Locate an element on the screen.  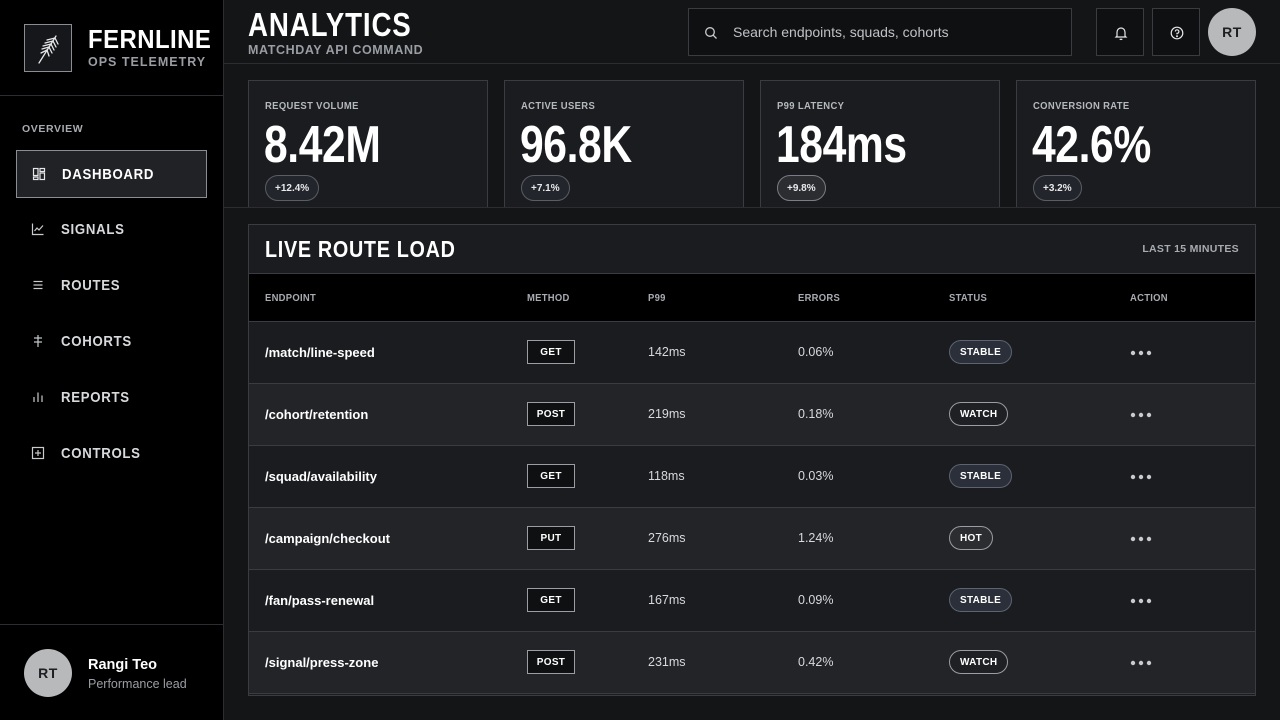
sidebar-item-signals: SIGNALS is located at coordinates (111, 230).